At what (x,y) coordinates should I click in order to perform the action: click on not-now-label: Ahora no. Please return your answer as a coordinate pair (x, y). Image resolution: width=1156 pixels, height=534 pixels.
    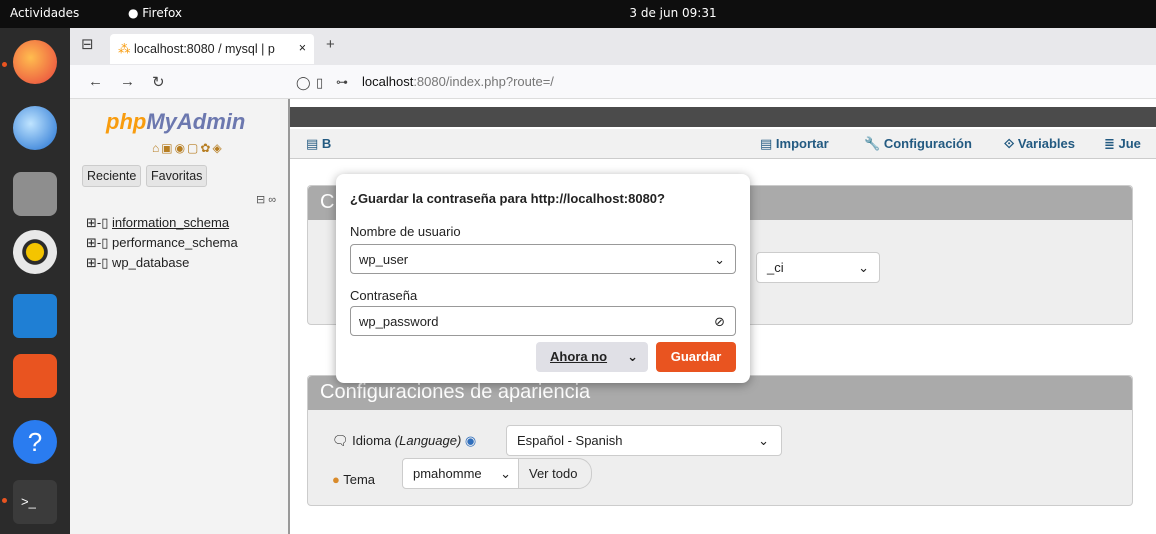
    Looking at the image, I should click on (579, 356).